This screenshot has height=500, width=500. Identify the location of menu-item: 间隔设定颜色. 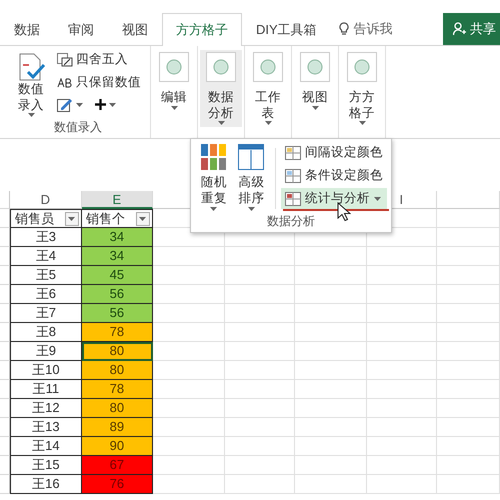
(334, 152).